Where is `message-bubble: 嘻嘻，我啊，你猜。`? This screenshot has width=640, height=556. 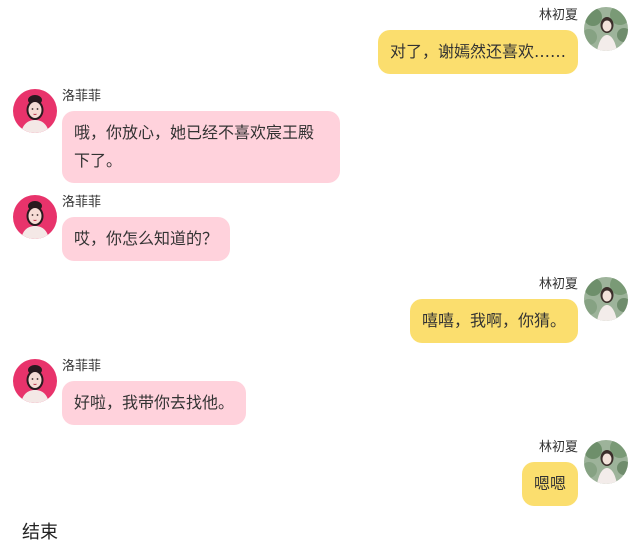 message-bubble: 嘻嘻，我啊，你猜。 is located at coordinates (493, 321).